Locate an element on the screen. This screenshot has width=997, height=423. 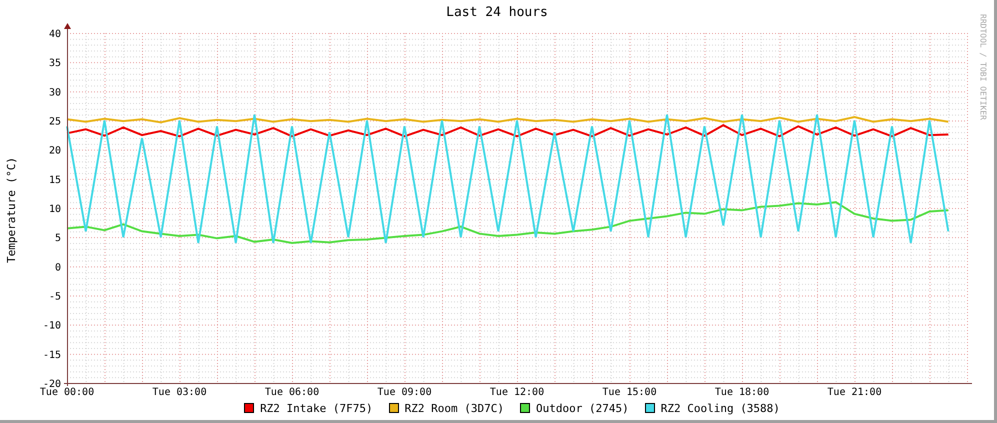
legend-label: RZ2 Room (3D7C) is located at coordinates (454, 408).